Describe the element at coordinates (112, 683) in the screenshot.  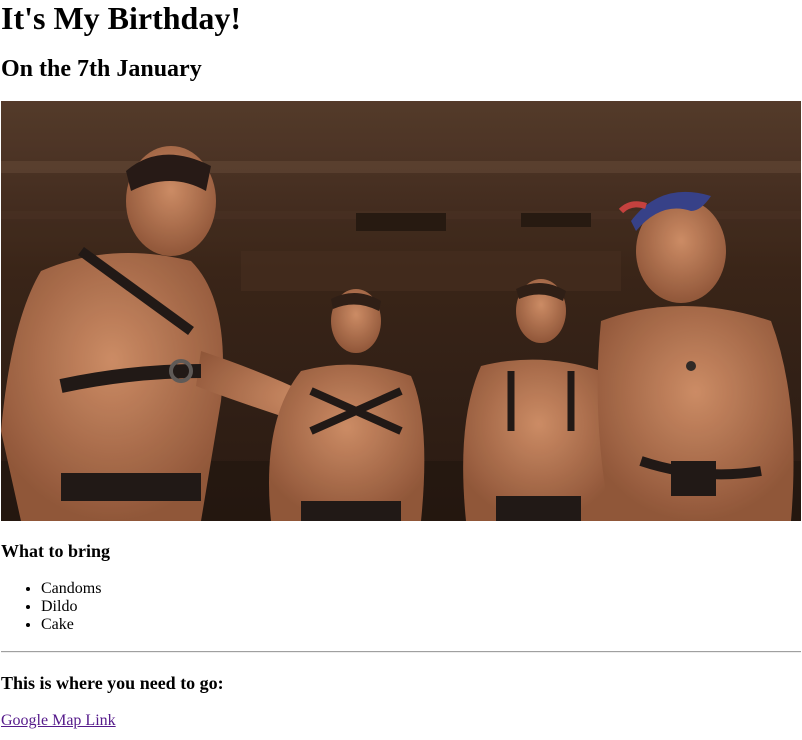
I see `location-heading: This is where you need to go:` at that location.